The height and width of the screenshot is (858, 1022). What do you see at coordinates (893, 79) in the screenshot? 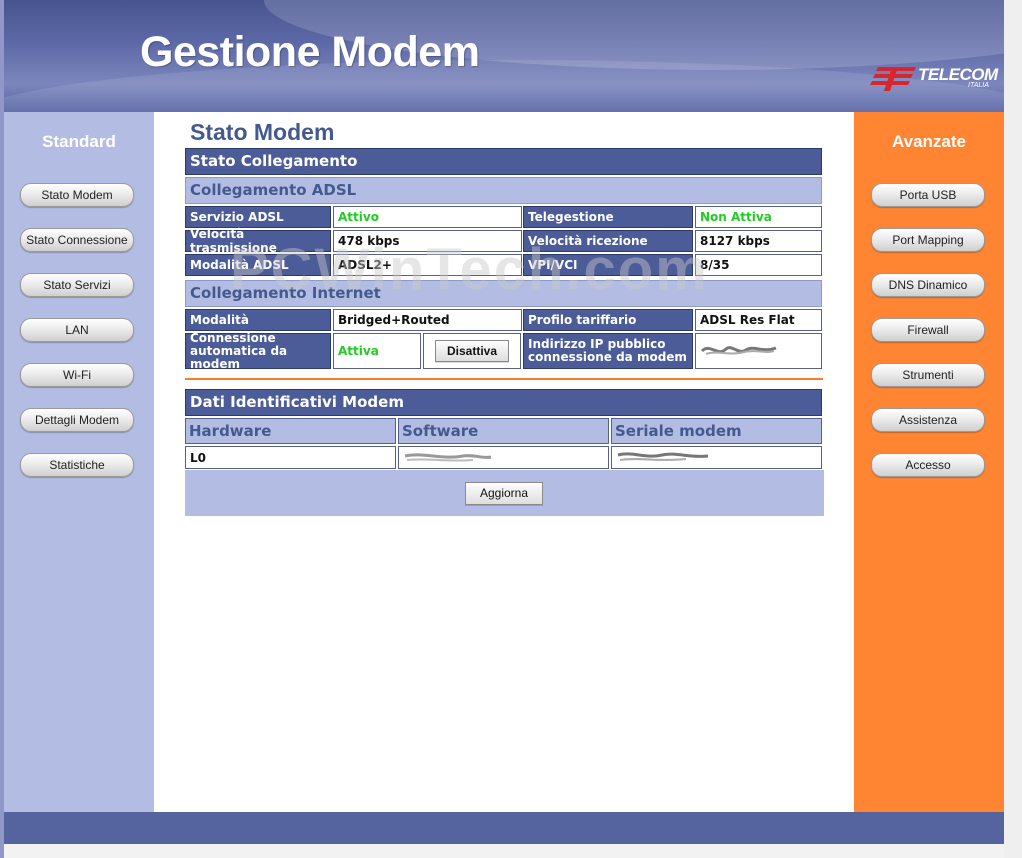
I see `telecom-logo-mark-icon` at bounding box center [893, 79].